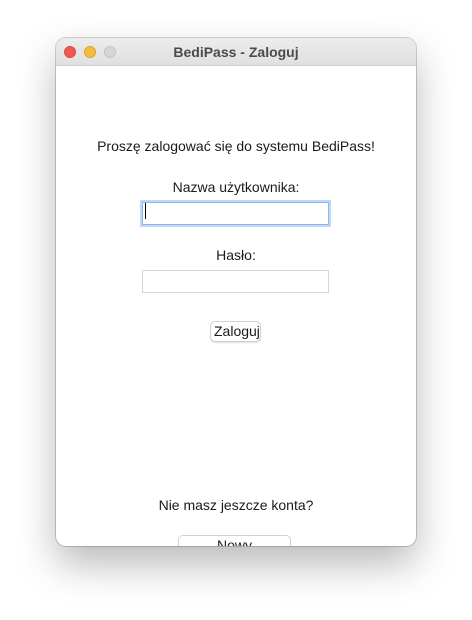 Image resolution: width=472 pixels, height=620 pixels. I want to click on username-input, so click(235, 213).